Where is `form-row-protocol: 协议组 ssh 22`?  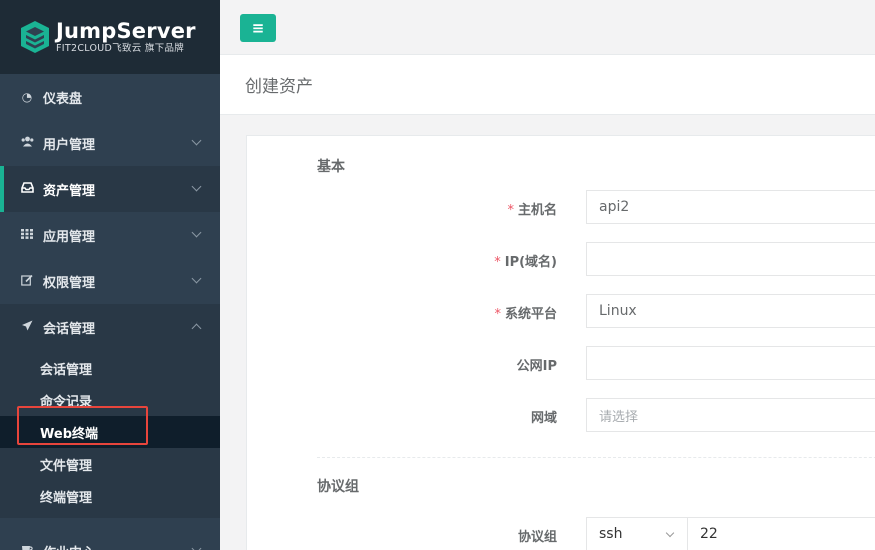 form-row-protocol: 协议组 ssh 22 is located at coordinates (561, 533).